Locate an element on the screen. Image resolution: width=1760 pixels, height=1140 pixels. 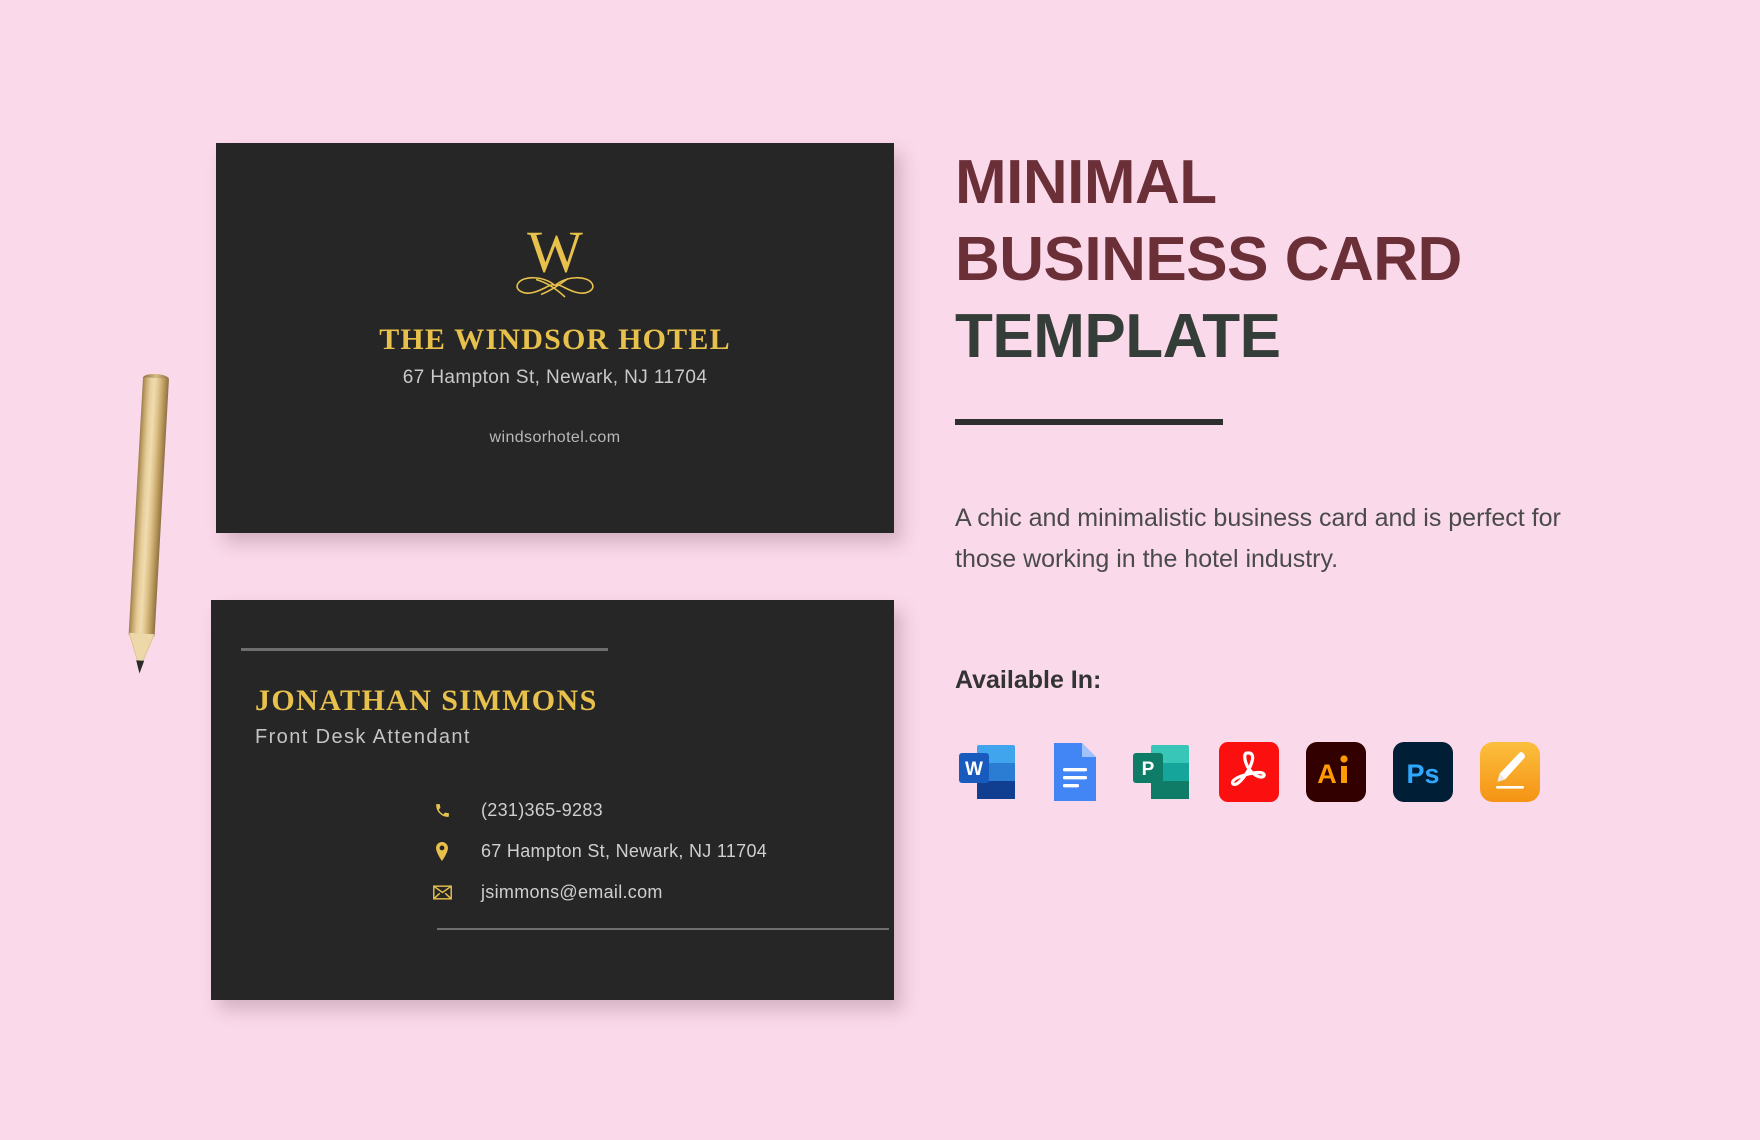
adobe-pdf-icon is located at coordinates (1249, 772).